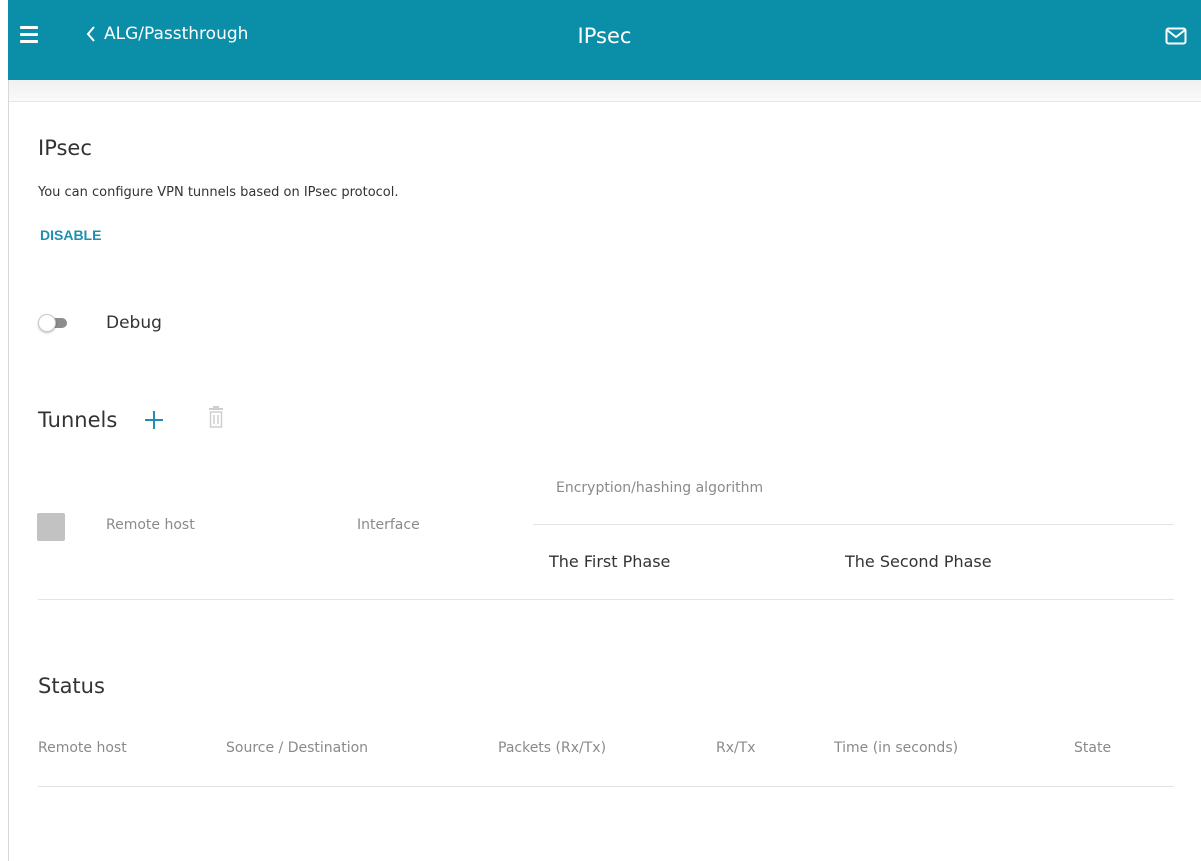 The width and height of the screenshot is (1201, 861). What do you see at coordinates (552, 748) in the screenshot?
I see `status-column-packets: Packets (Rx/Tx)` at bounding box center [552, 748].